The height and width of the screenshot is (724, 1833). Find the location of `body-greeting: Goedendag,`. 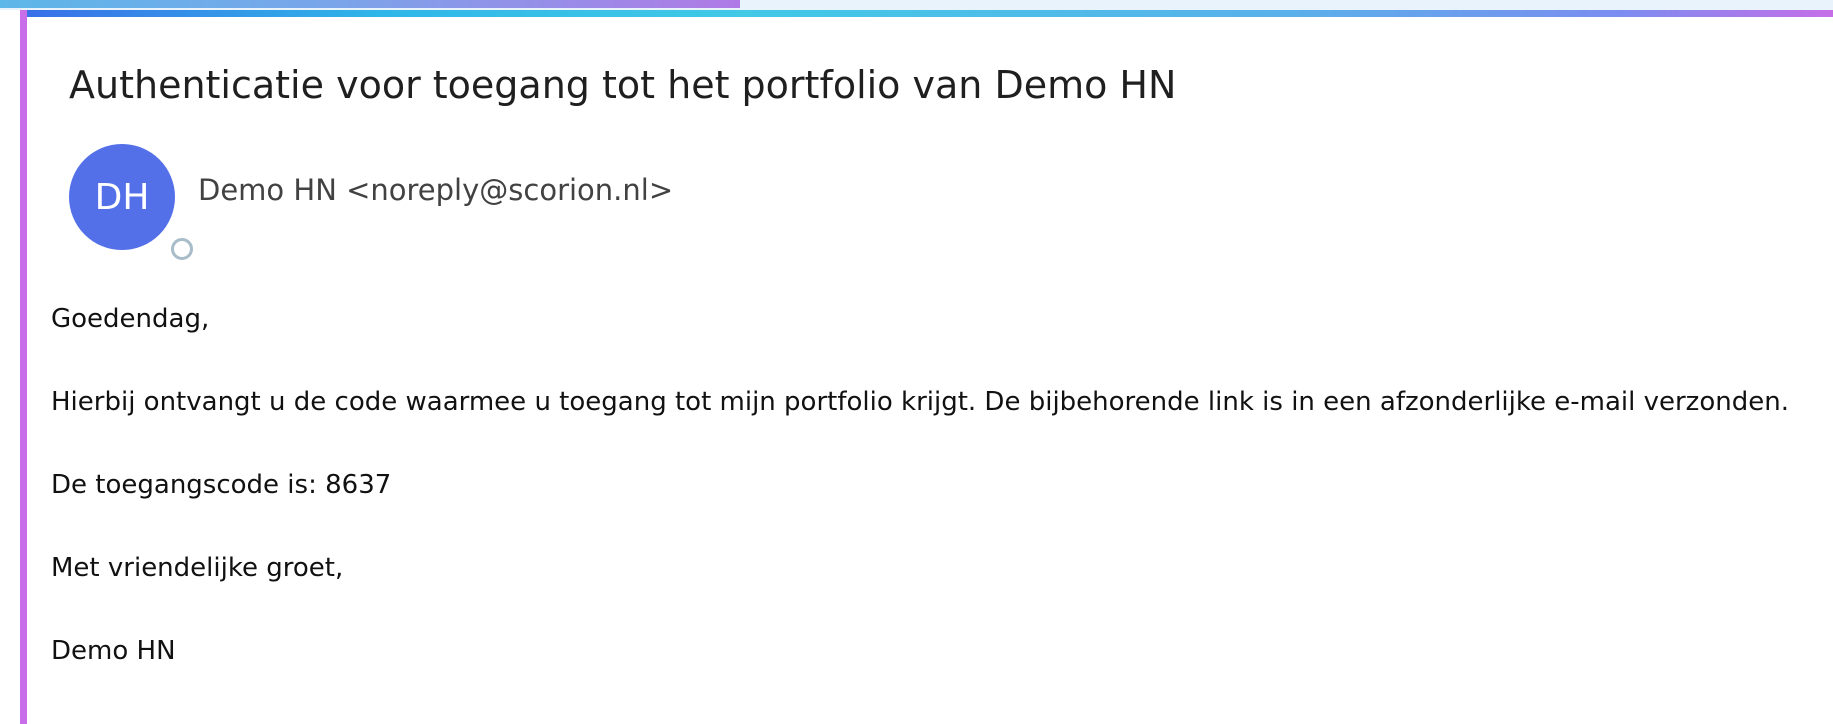

body-greeting: Goedendag, is located at coordinates (130, 319).